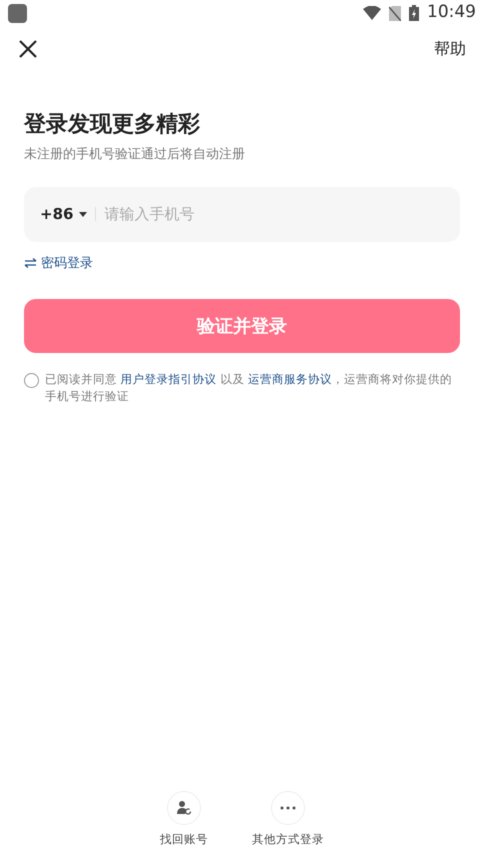 Image resolution: width=484 pixels, height=862 pixels. Describe the element at coordinates (451, 12) in the screenshot. I see `status-time: 10:49` at that location.